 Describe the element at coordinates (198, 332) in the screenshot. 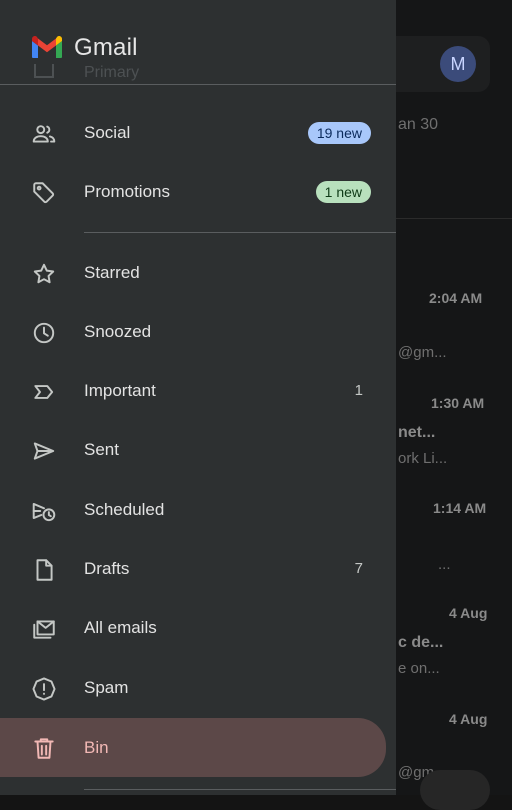

I see `nav-item-snoozed: Snoozed` at that location.